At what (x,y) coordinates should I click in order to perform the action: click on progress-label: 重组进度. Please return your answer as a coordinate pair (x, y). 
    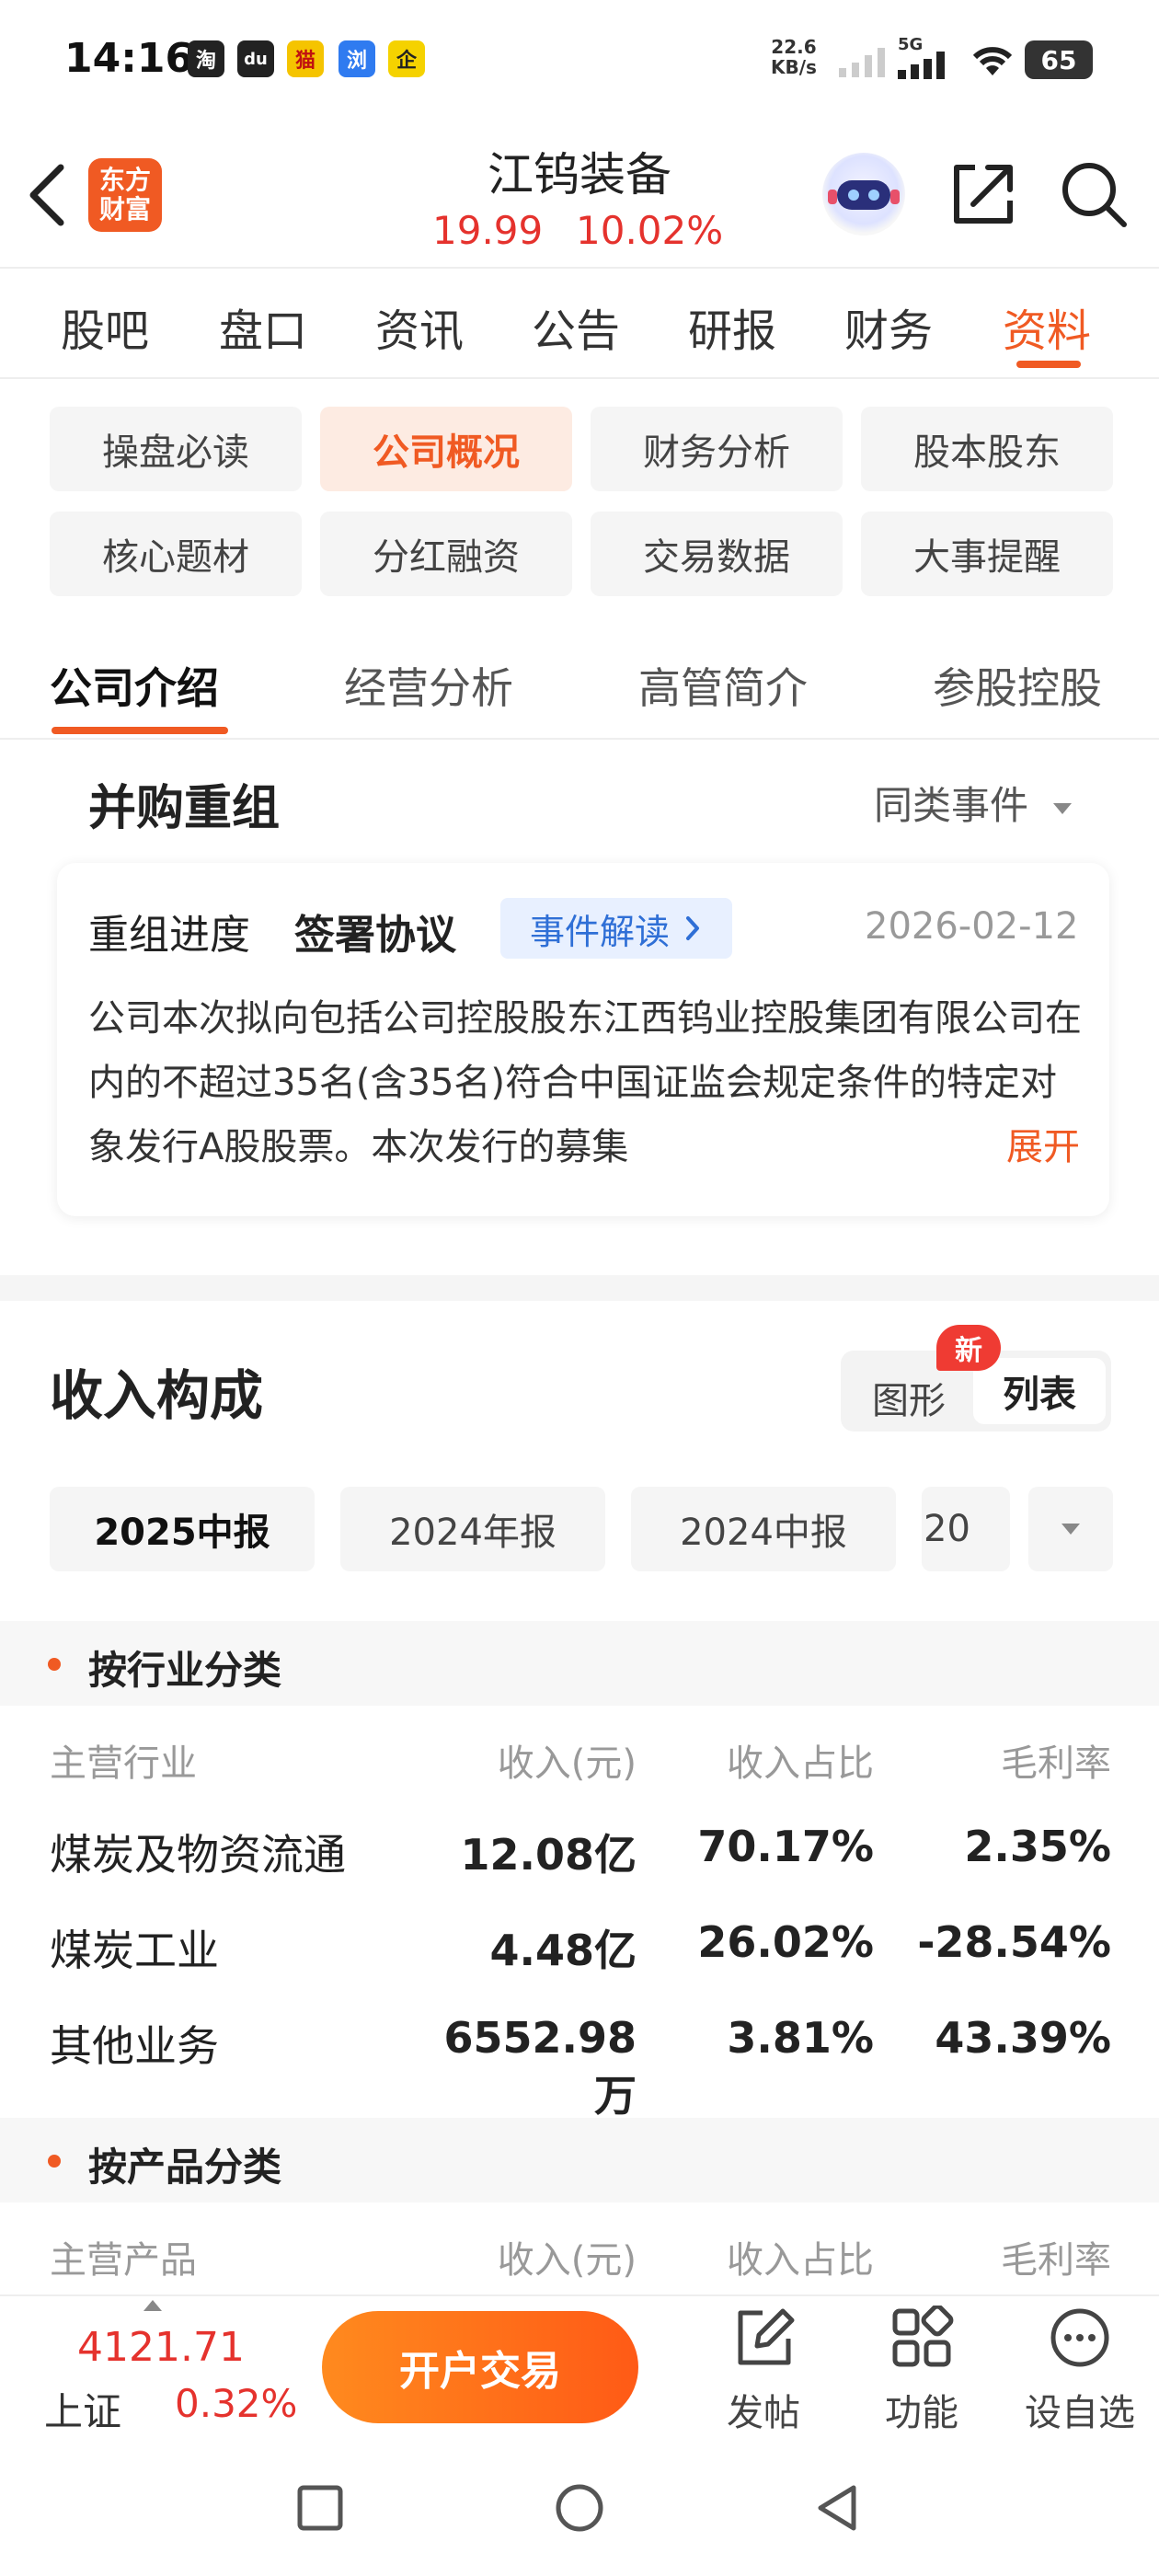
    Looking at the image, I should click on (169, 935).